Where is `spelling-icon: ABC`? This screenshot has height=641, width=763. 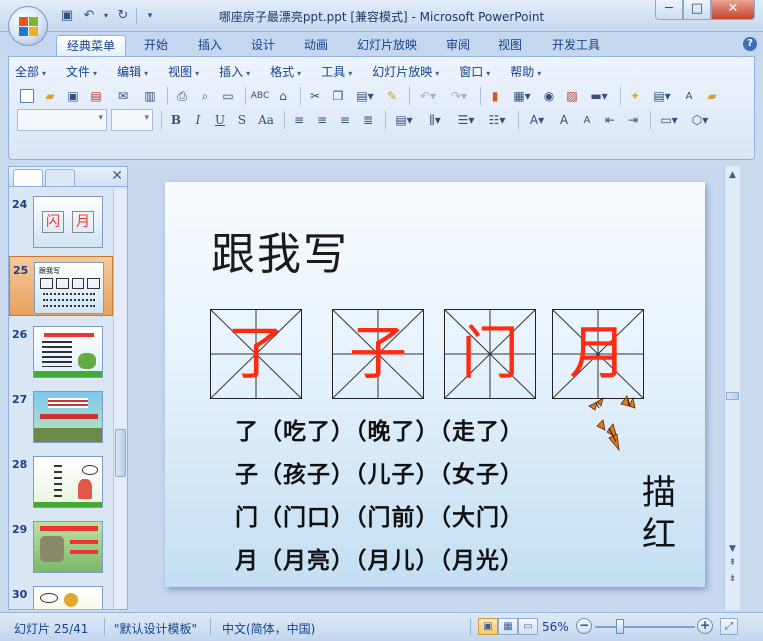 spelling-icon: ABC is located at coordinates (260, 96).